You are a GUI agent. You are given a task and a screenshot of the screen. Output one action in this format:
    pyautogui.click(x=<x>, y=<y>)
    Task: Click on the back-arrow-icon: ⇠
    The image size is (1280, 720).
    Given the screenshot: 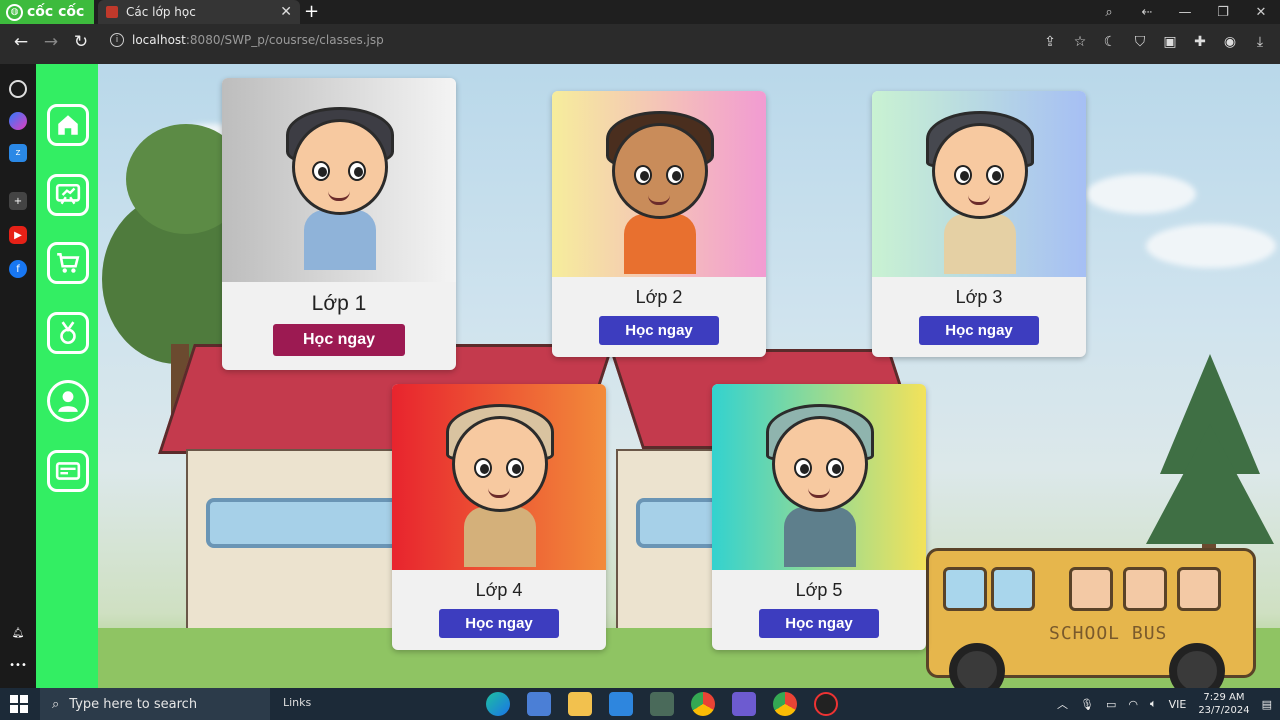 What is the action you would take?
    pyautogui.click(x=1147, y=12)
    